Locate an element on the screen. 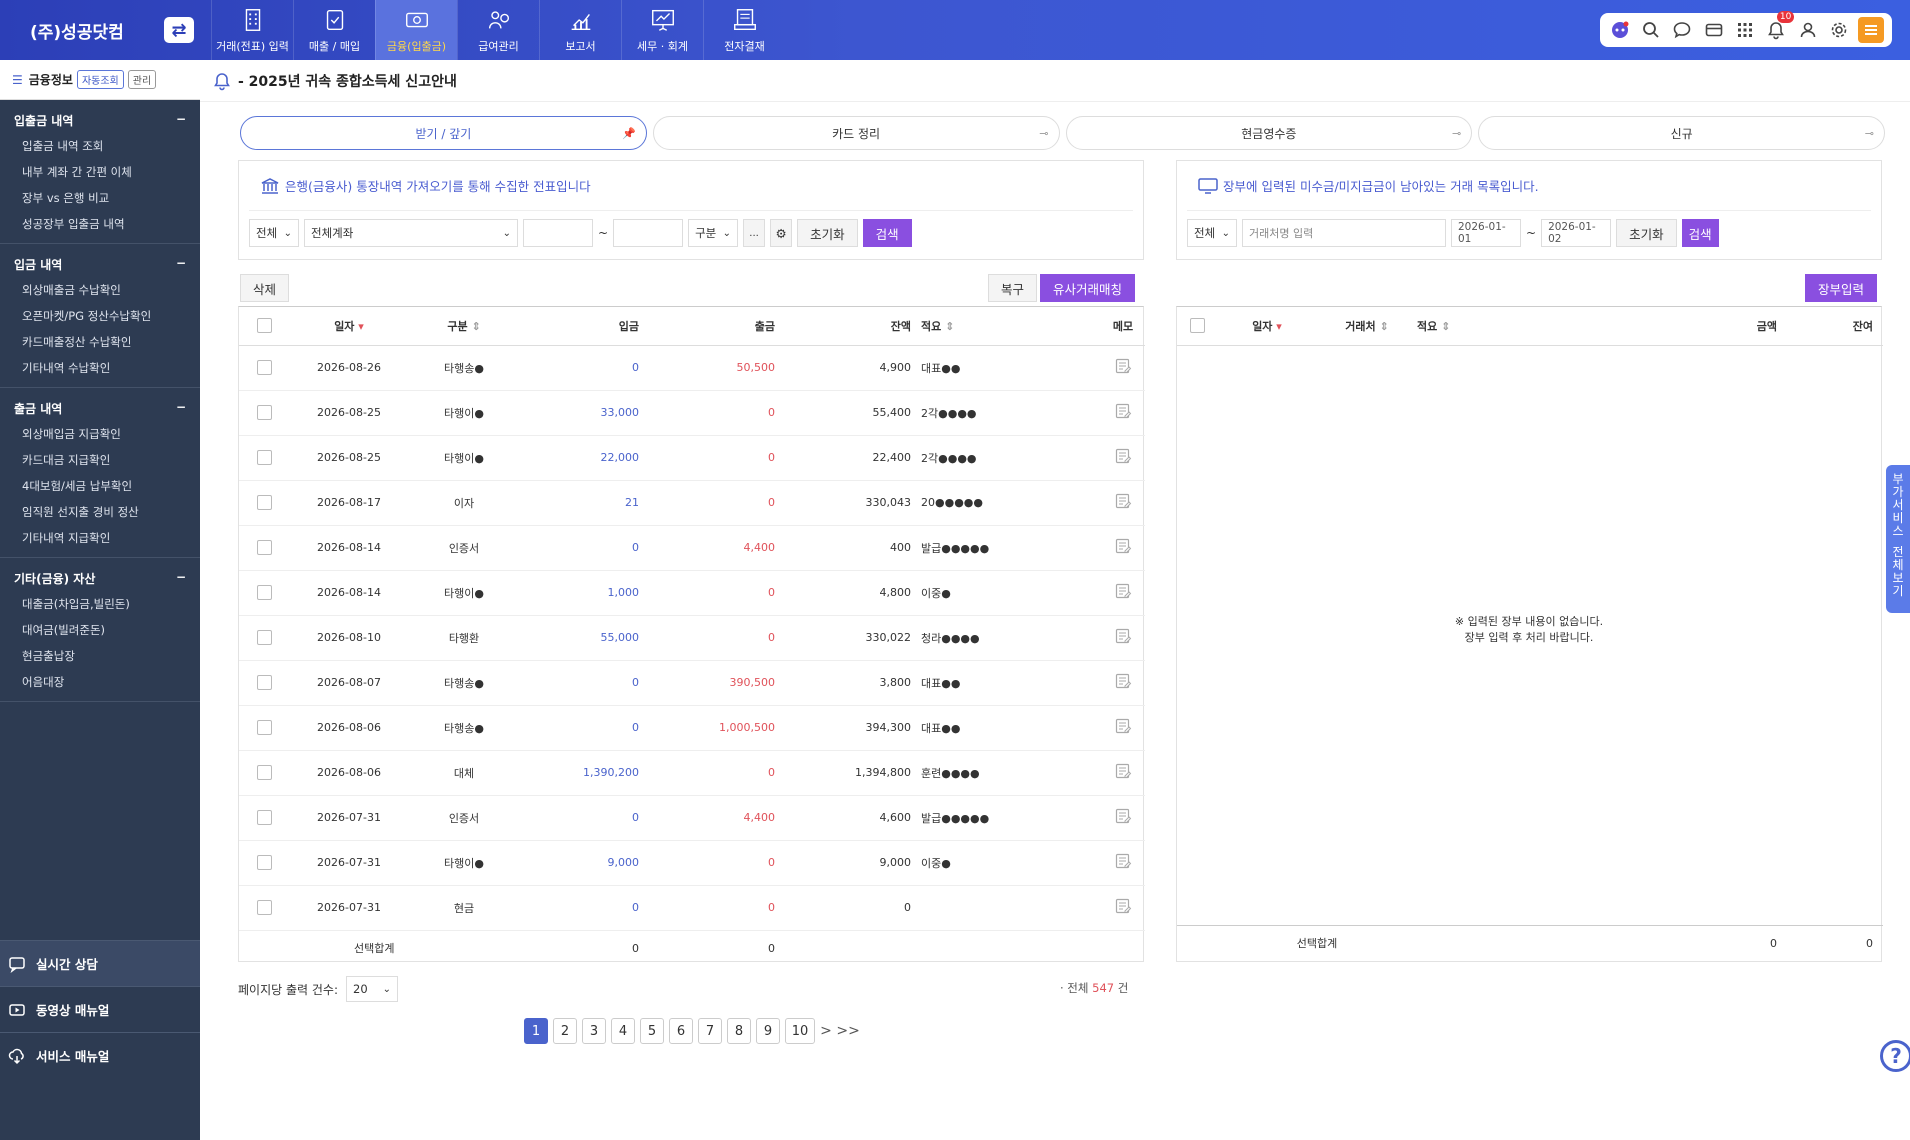 Image resolution: width=1910 pixels, height=1140 pixels. help-button: ? is located at coordinates (1895, 1056).